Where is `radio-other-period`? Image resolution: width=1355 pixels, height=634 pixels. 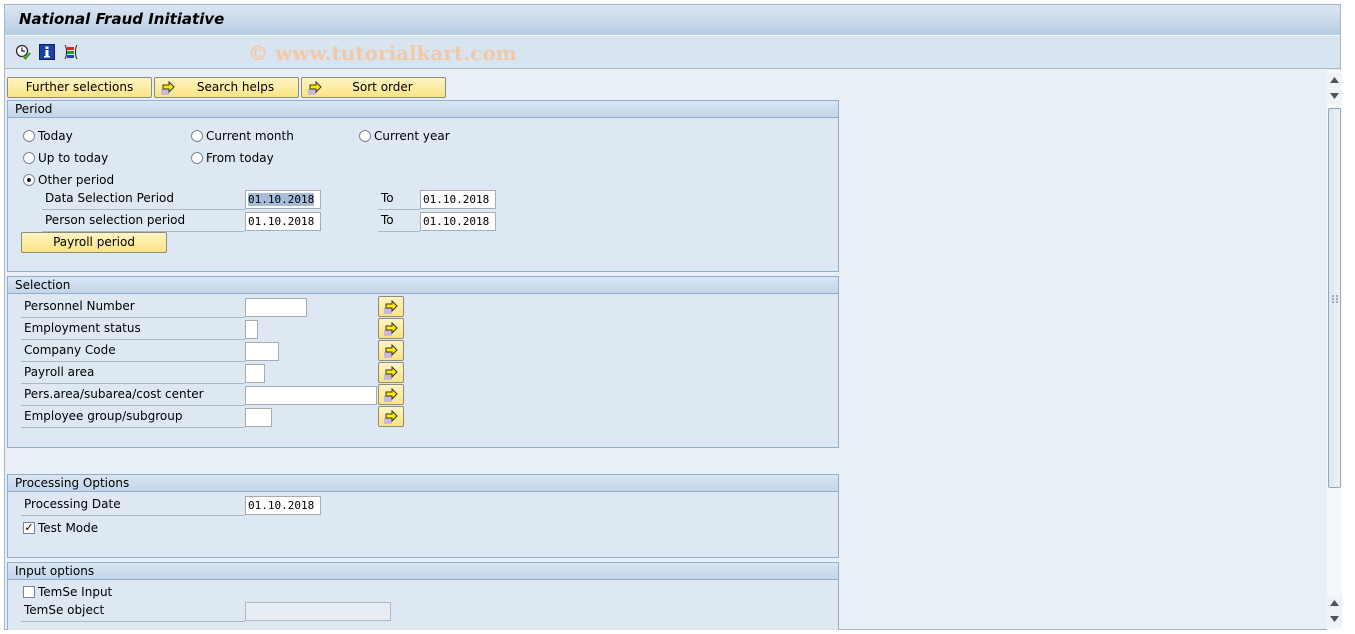 radio-other-period is located at coordinates (29, 180).